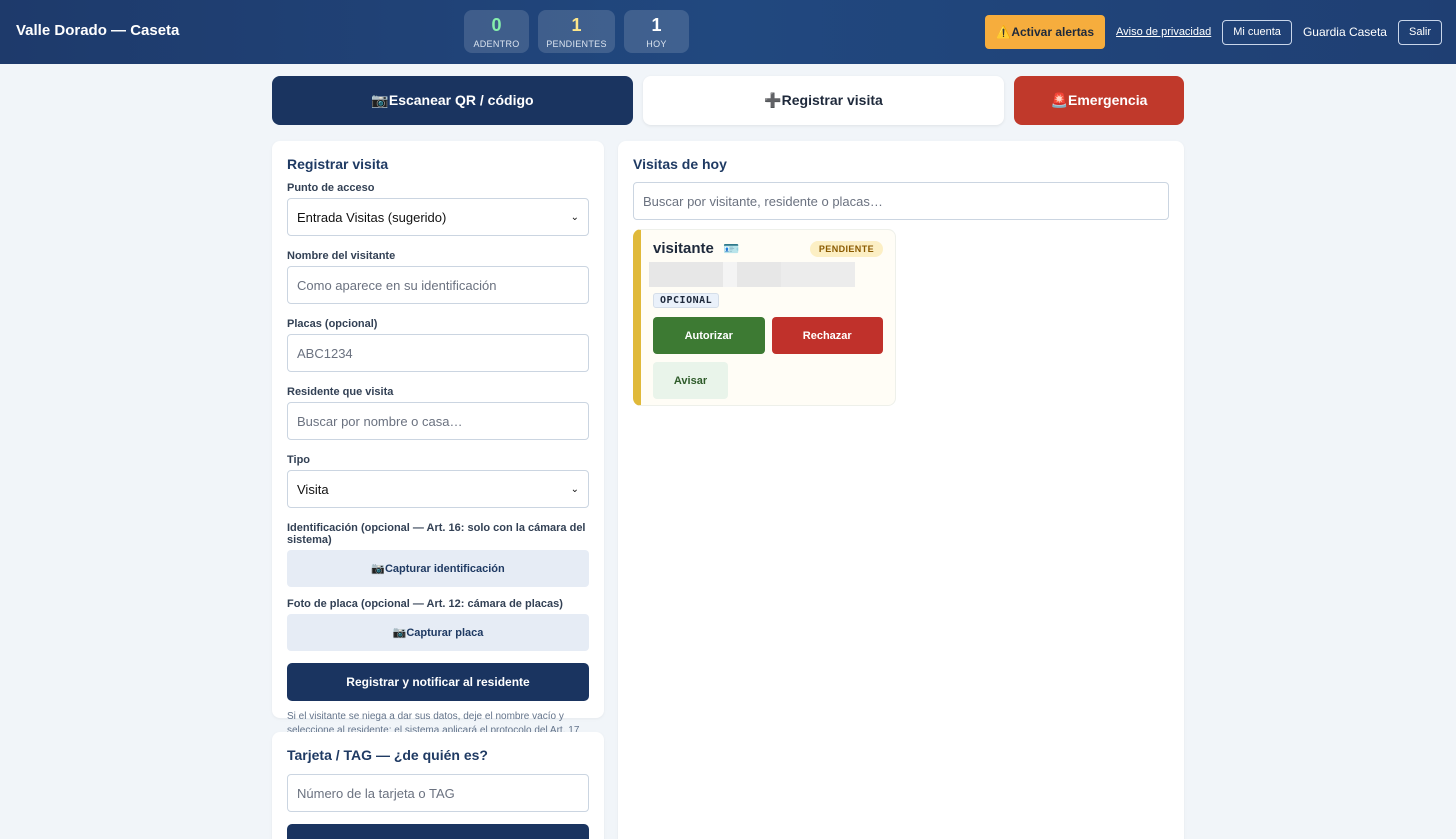 The image size is (1456, 839). What do you see at coordinates (98, 30) in the screenshot?
I see `app-title: Valle Dorado — Caseta` at bounding box center [98, 30].